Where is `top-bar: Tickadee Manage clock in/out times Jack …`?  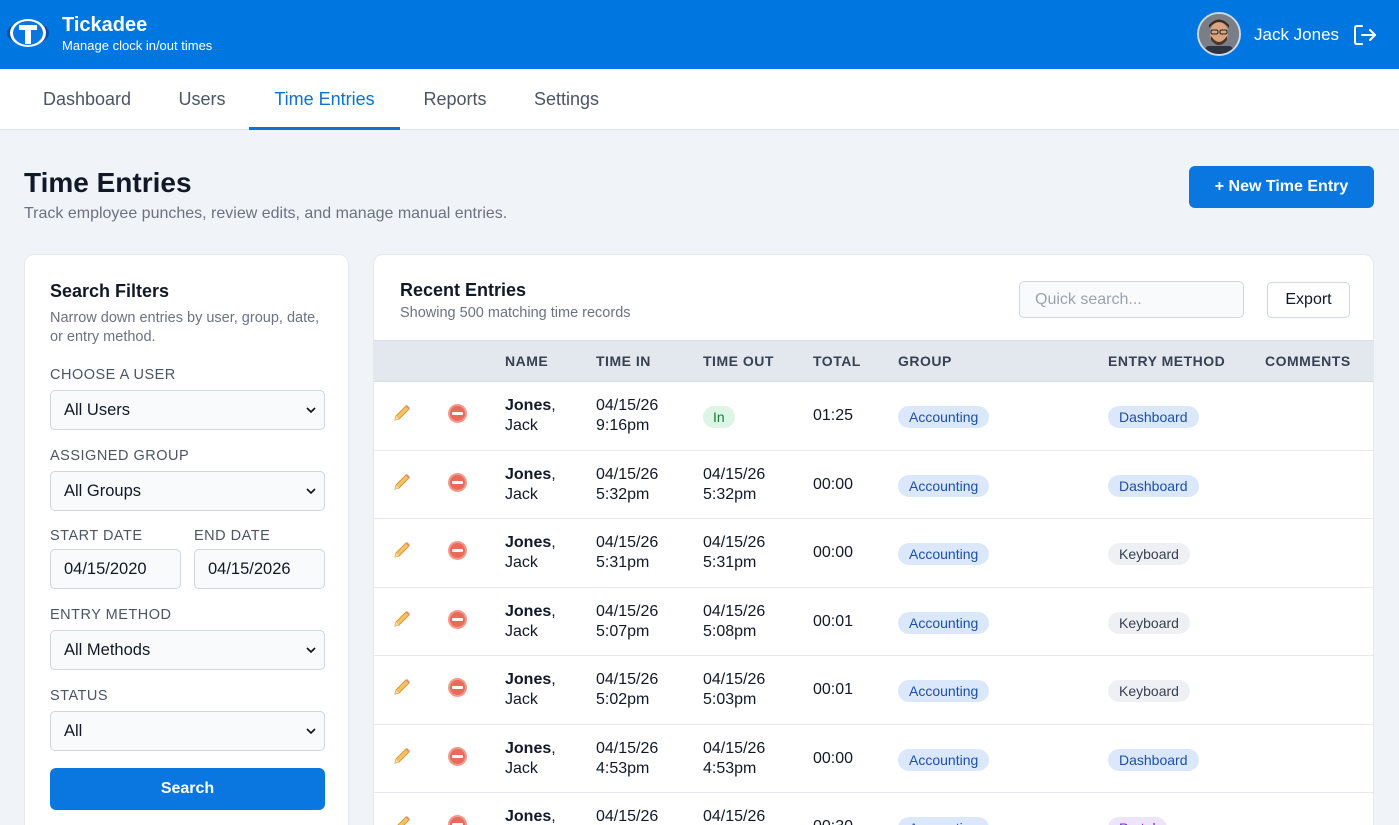 top-bar: Tickadee Manage clock in/out times Jack … is located at coordinates (699, 34).